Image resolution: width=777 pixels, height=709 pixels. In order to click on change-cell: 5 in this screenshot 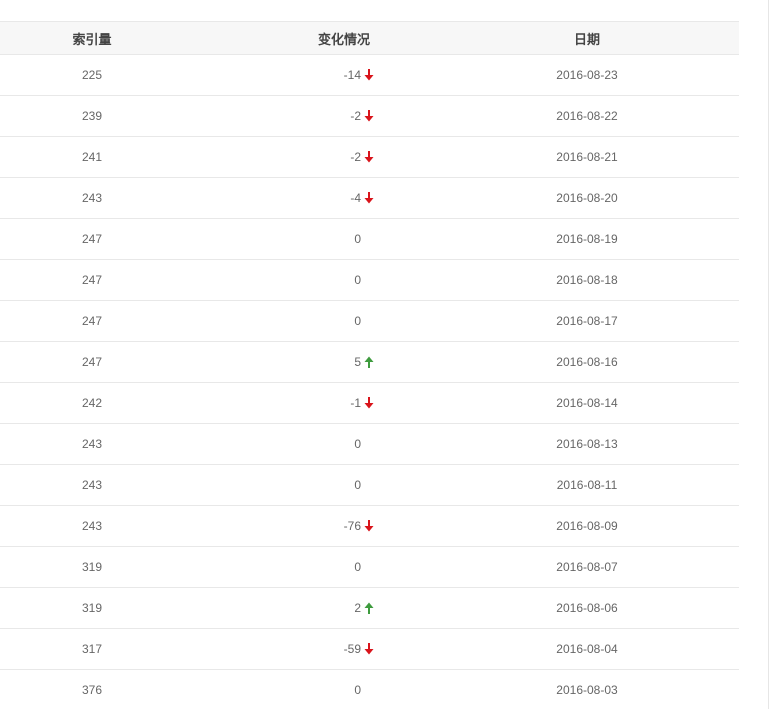, I will do `click(366, 362)`.